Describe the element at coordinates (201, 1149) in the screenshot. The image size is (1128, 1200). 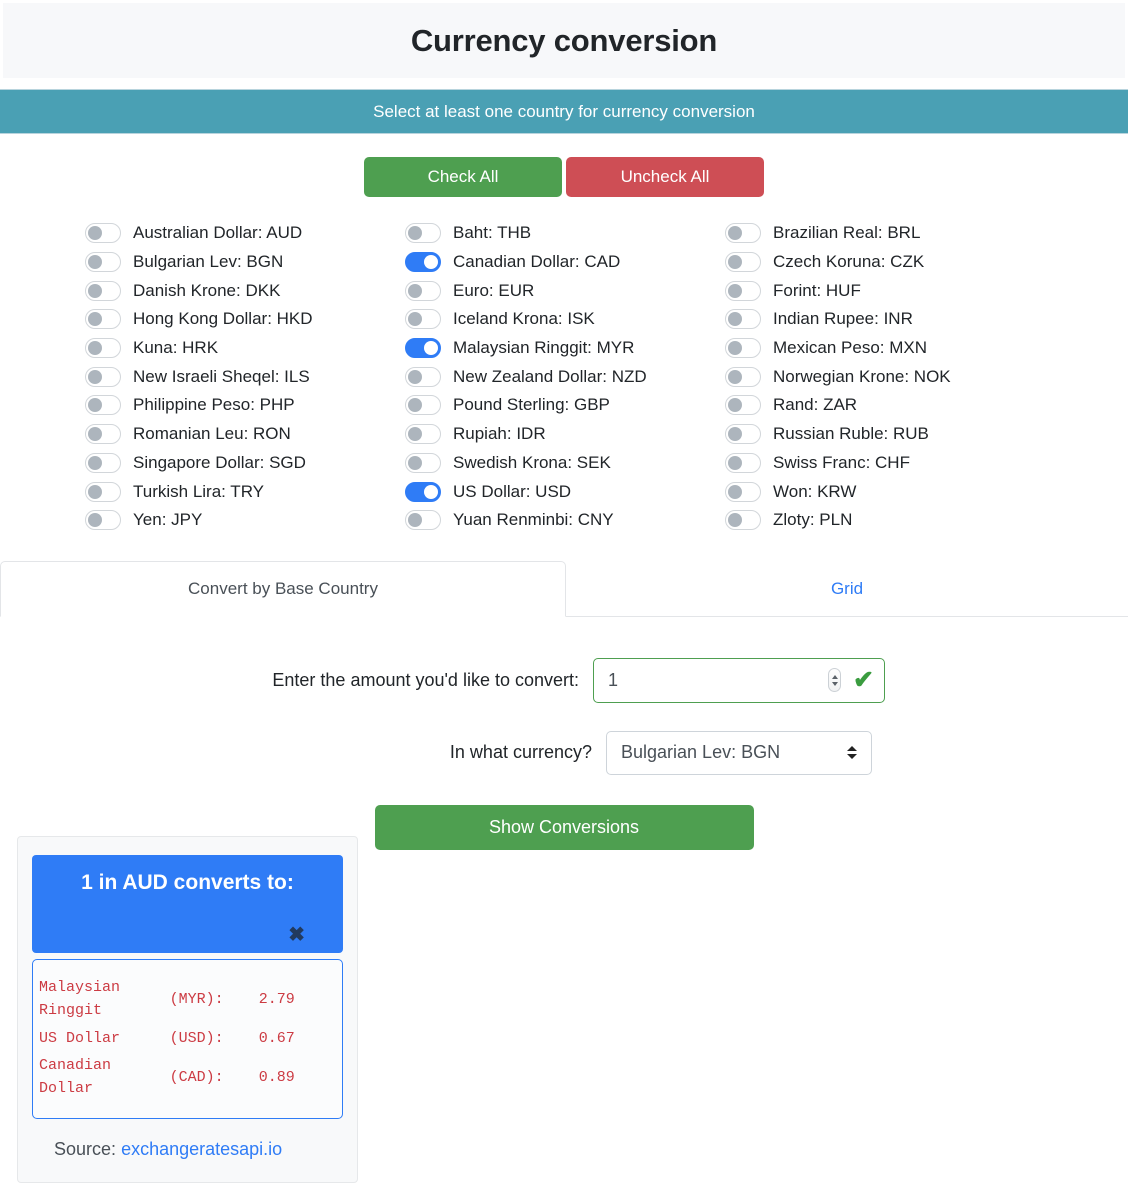
I see `source-link: exchangeratesapi.io` at that location.